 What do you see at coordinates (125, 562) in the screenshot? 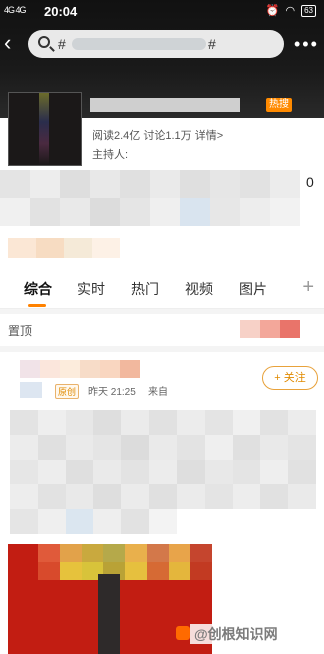
I see `image-caption-redacted` at bounding box center [125, 562].